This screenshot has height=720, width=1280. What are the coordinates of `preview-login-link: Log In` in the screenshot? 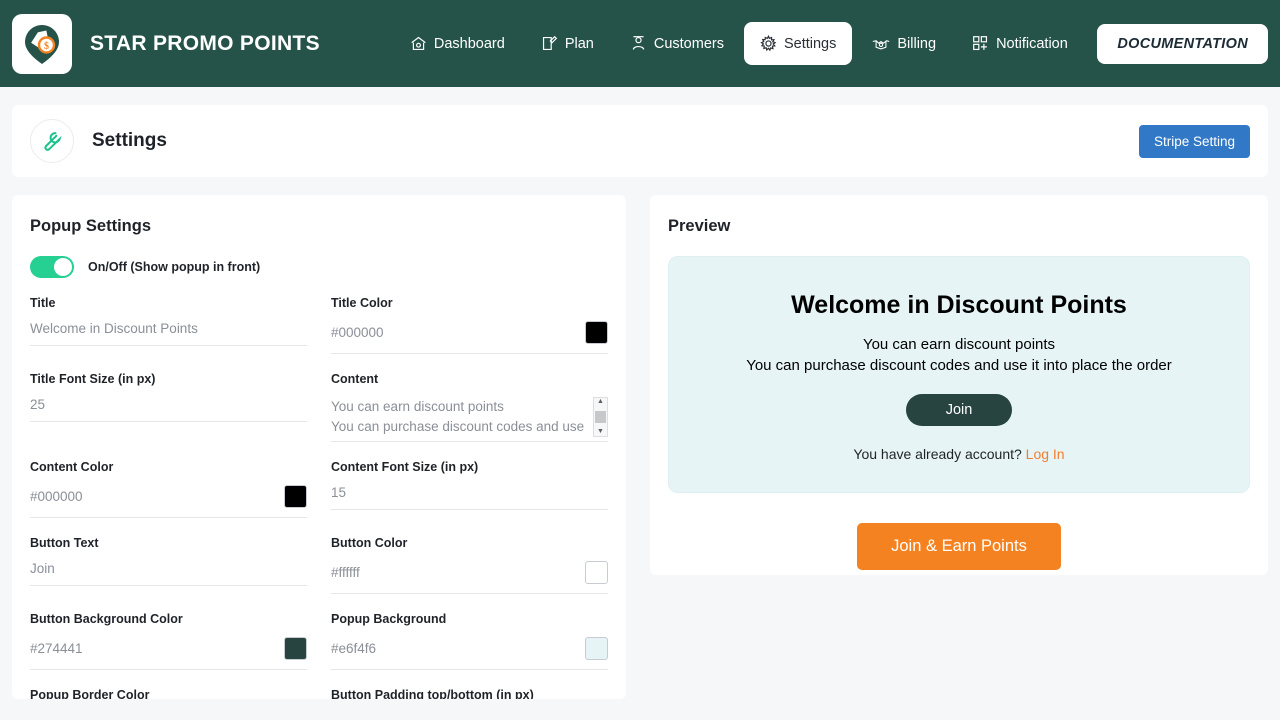 It's located at (1045, 454).